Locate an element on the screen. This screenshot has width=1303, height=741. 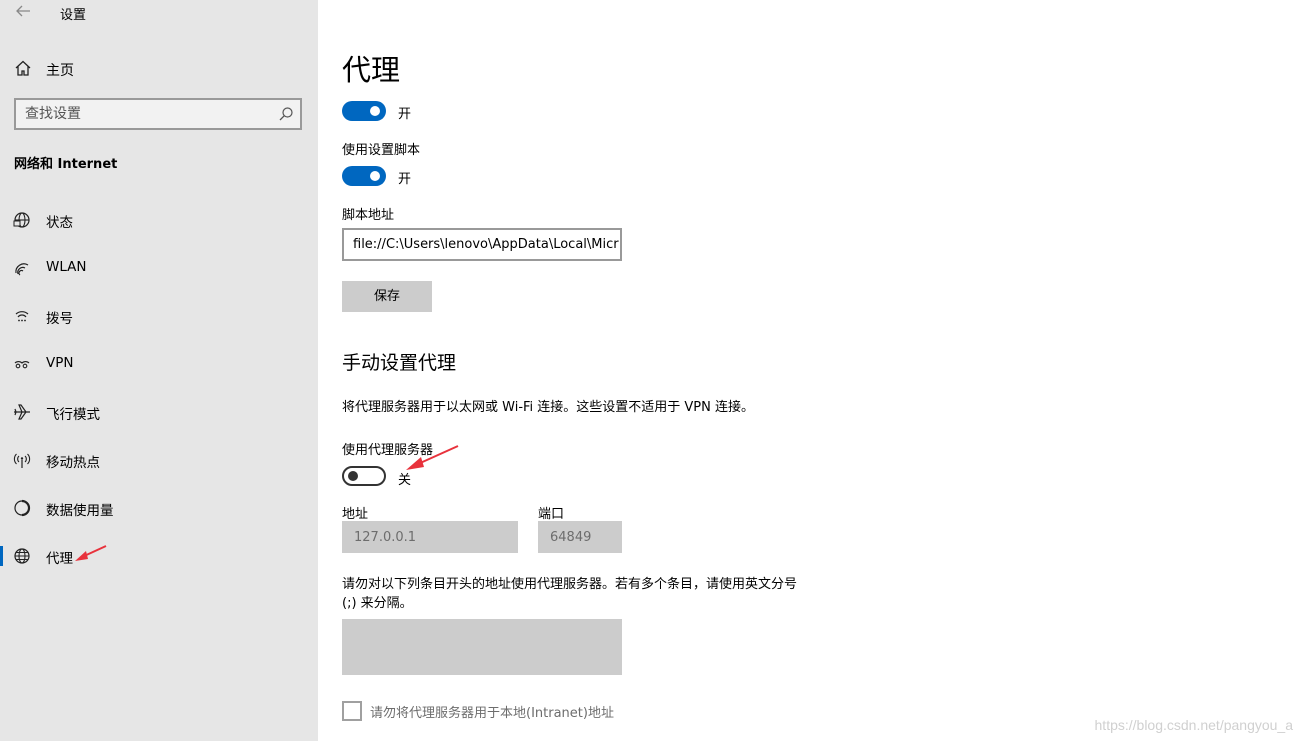
page-title: 代理 is located at coordinates (371, 70).